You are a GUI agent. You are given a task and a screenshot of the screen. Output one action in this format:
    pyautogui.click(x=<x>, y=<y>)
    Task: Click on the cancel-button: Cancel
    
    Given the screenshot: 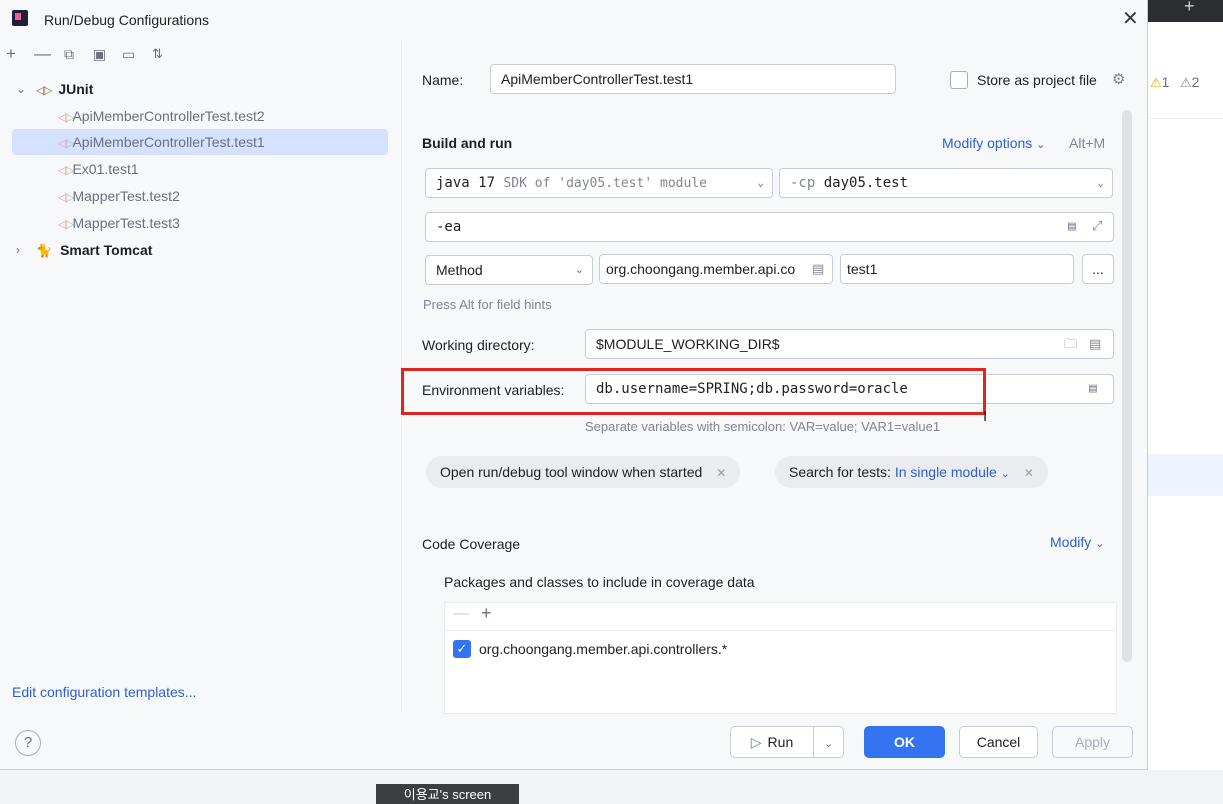 What is the action you would take?
    pyautogui.click(x=998, y=742)
    